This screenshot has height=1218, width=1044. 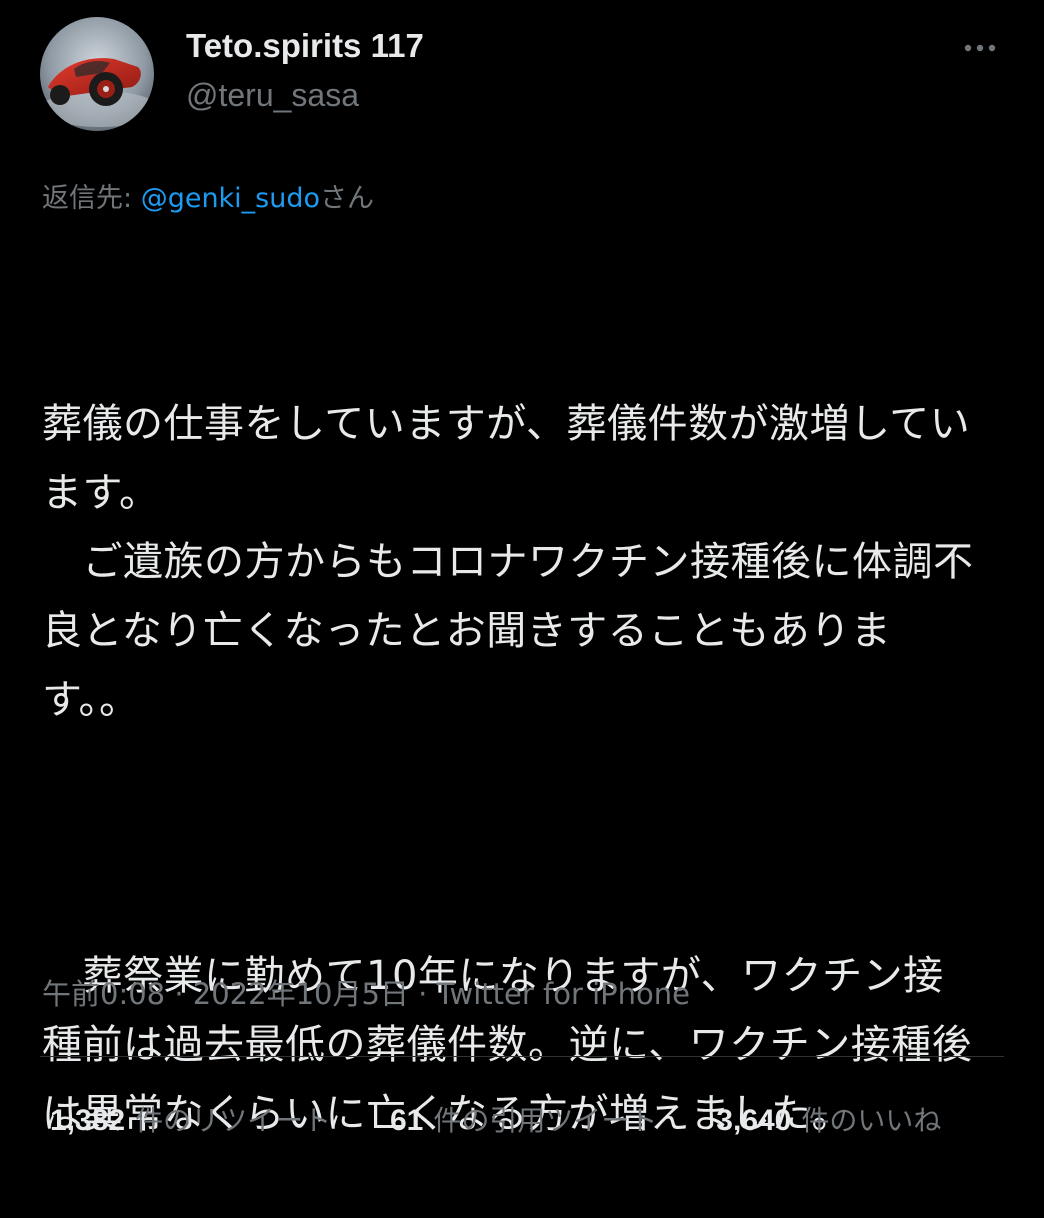 I want to click on retweets-stat: 1,382 件のリツイート, so click(x=190, y=1121).